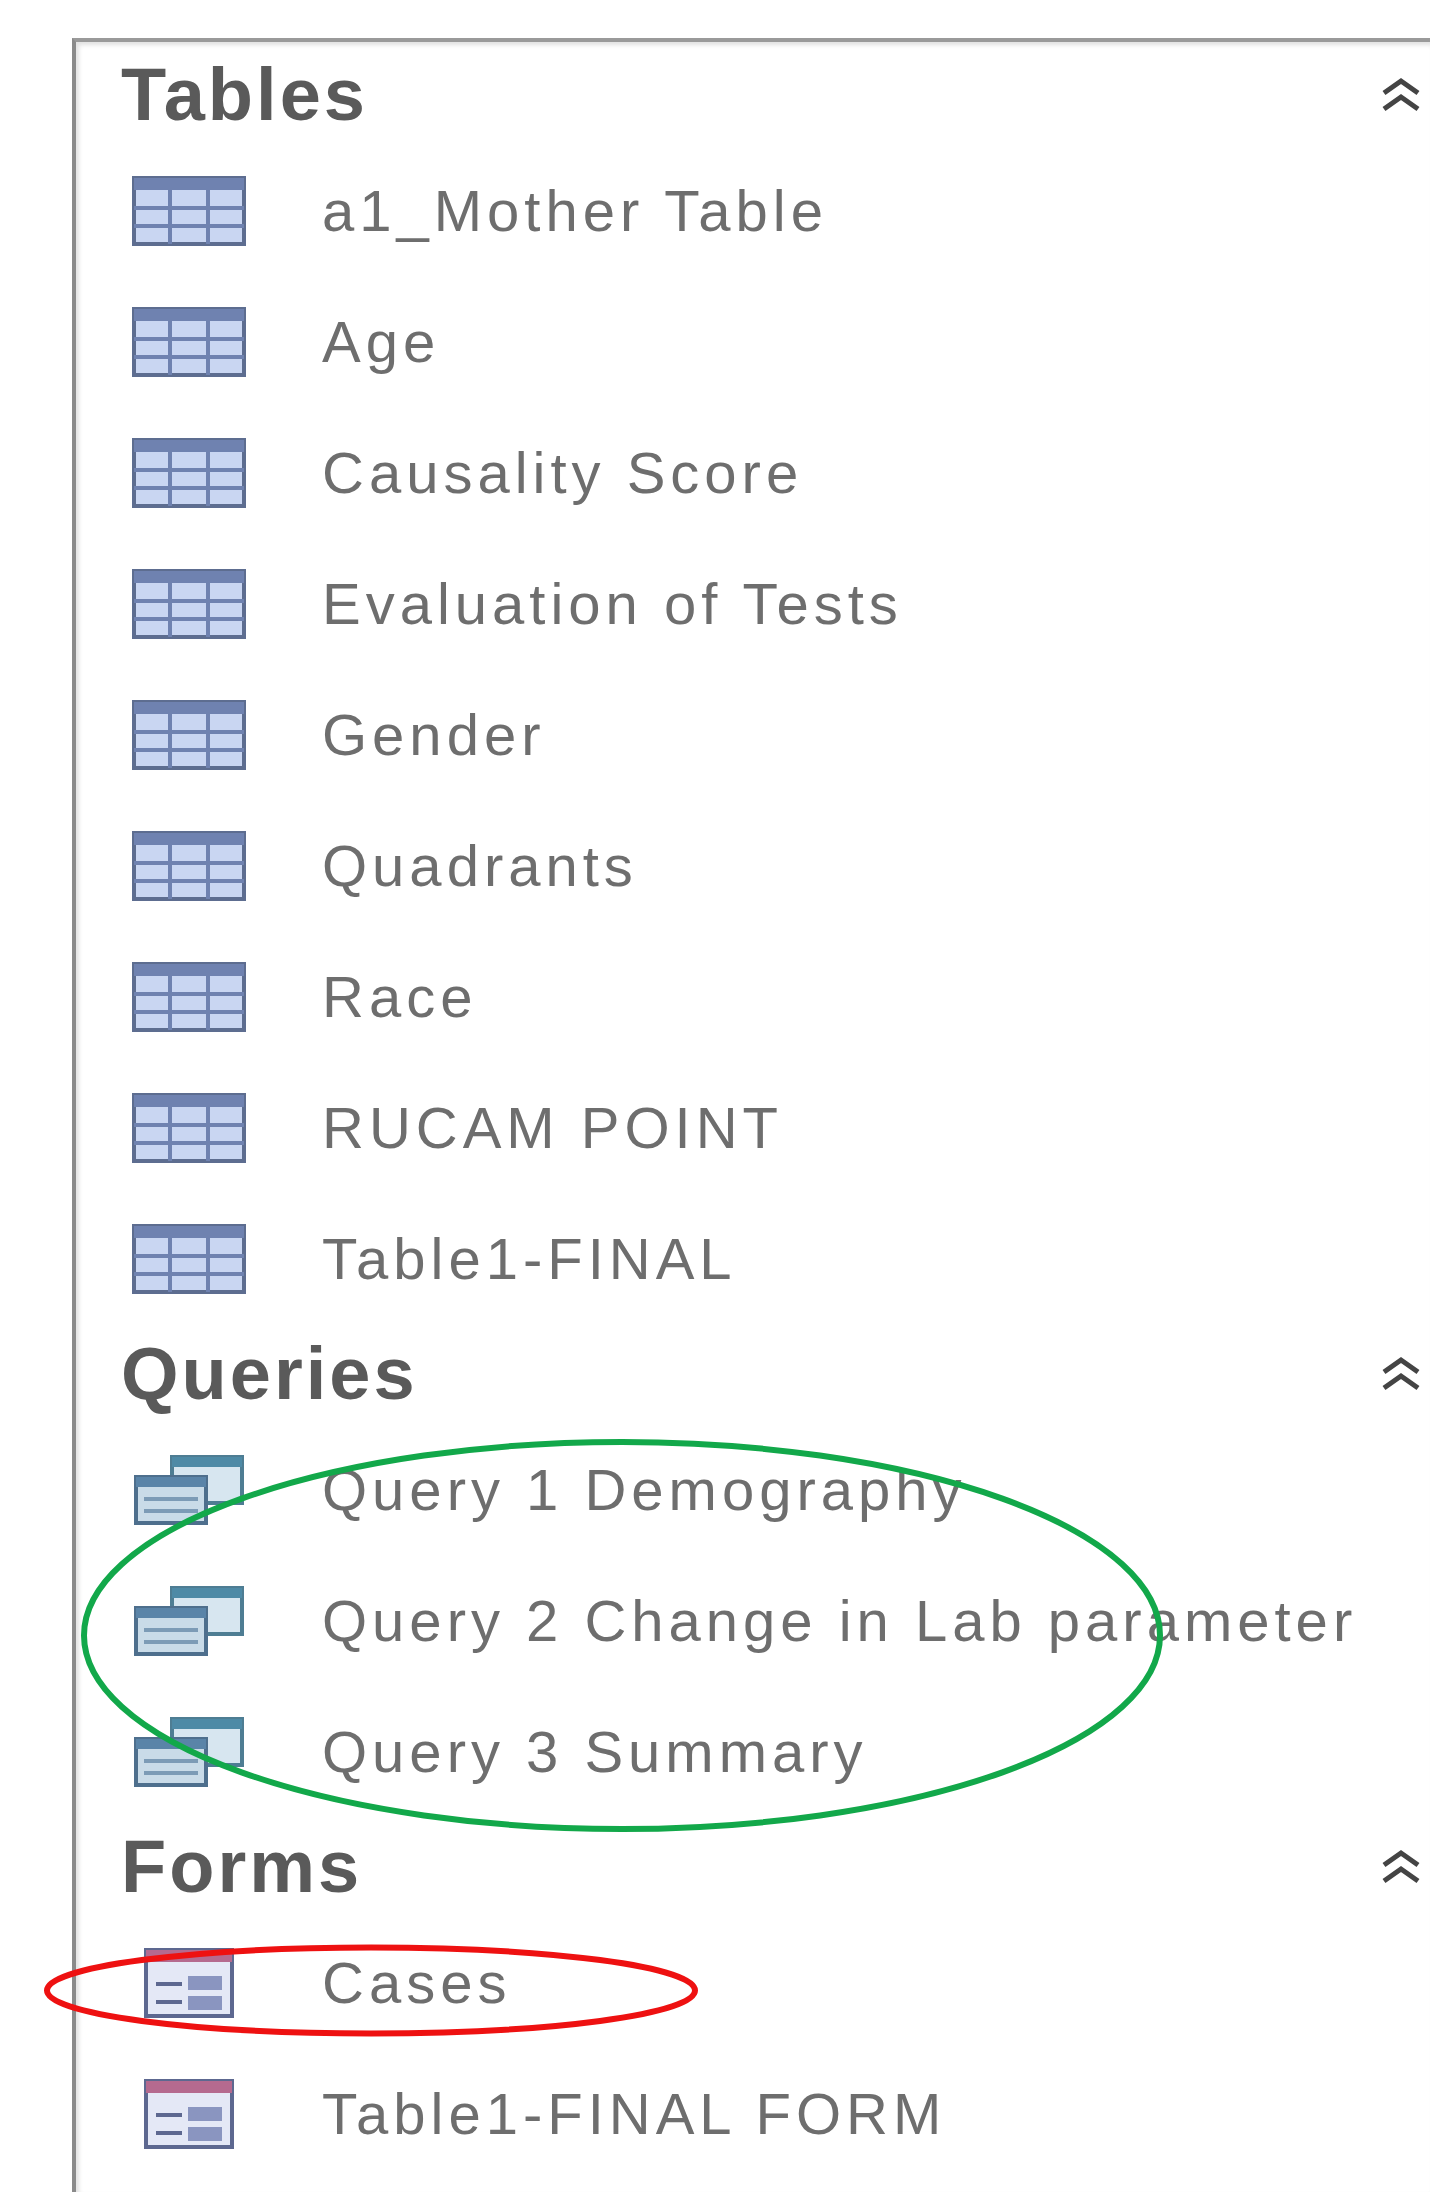 Image resolution: width=1430 pixels, height=2192 pixels. I want to click on nav-item: Table1-FINAL FORM, so click(634, 2113).